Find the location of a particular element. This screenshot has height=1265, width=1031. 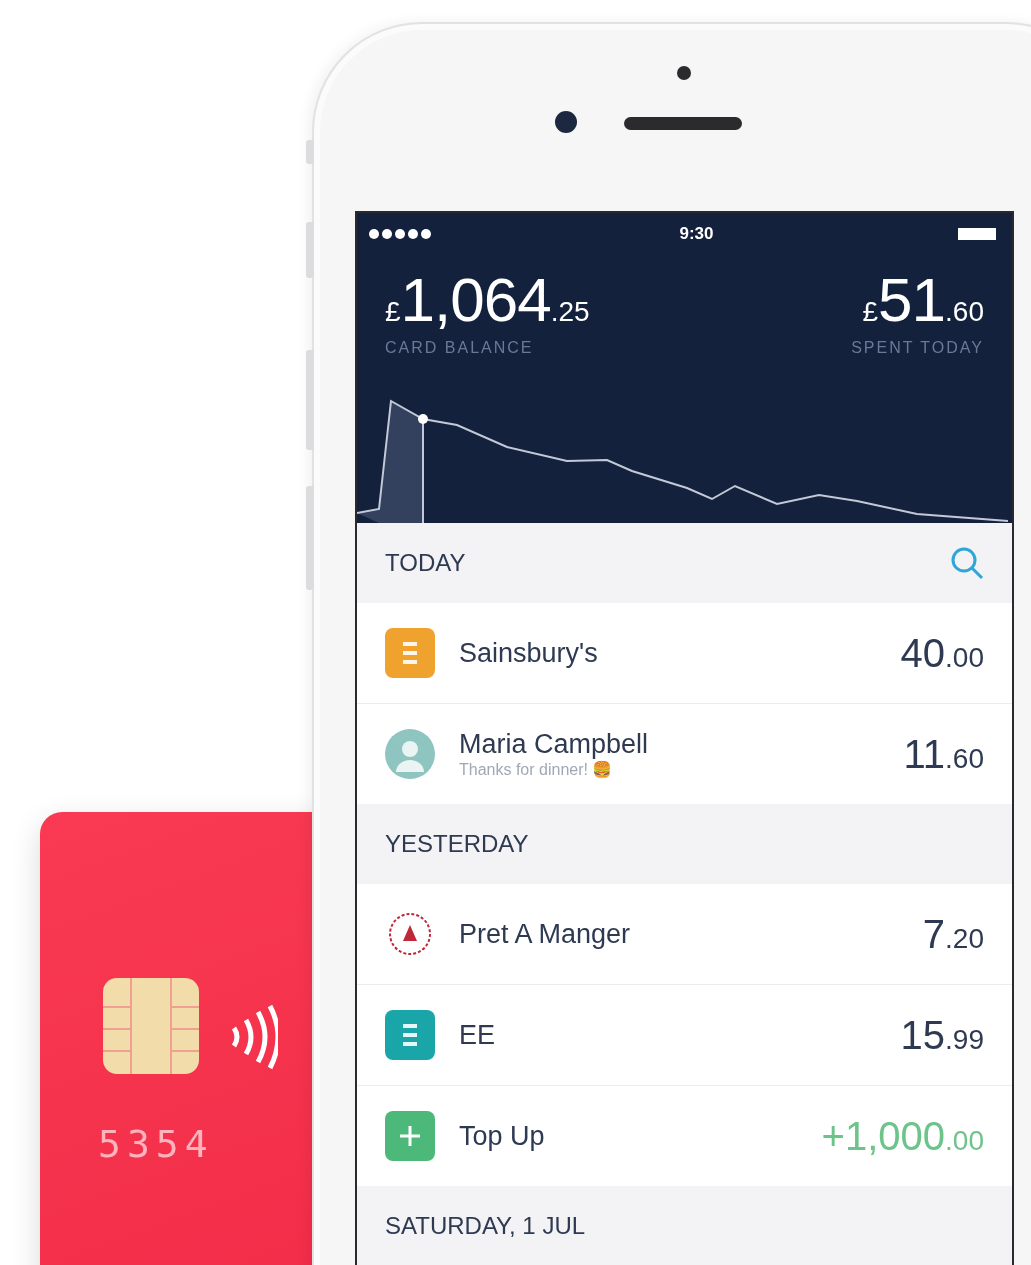

section-title: SATURDAY, 1 JUL is located at coordinates (485, 1226).